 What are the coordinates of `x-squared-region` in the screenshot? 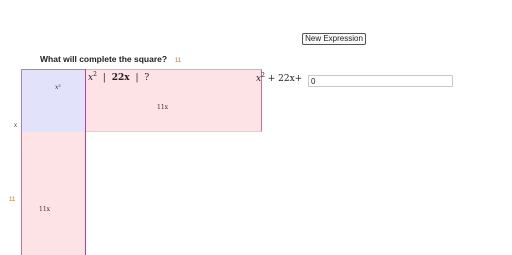 It's located at (53, 100).